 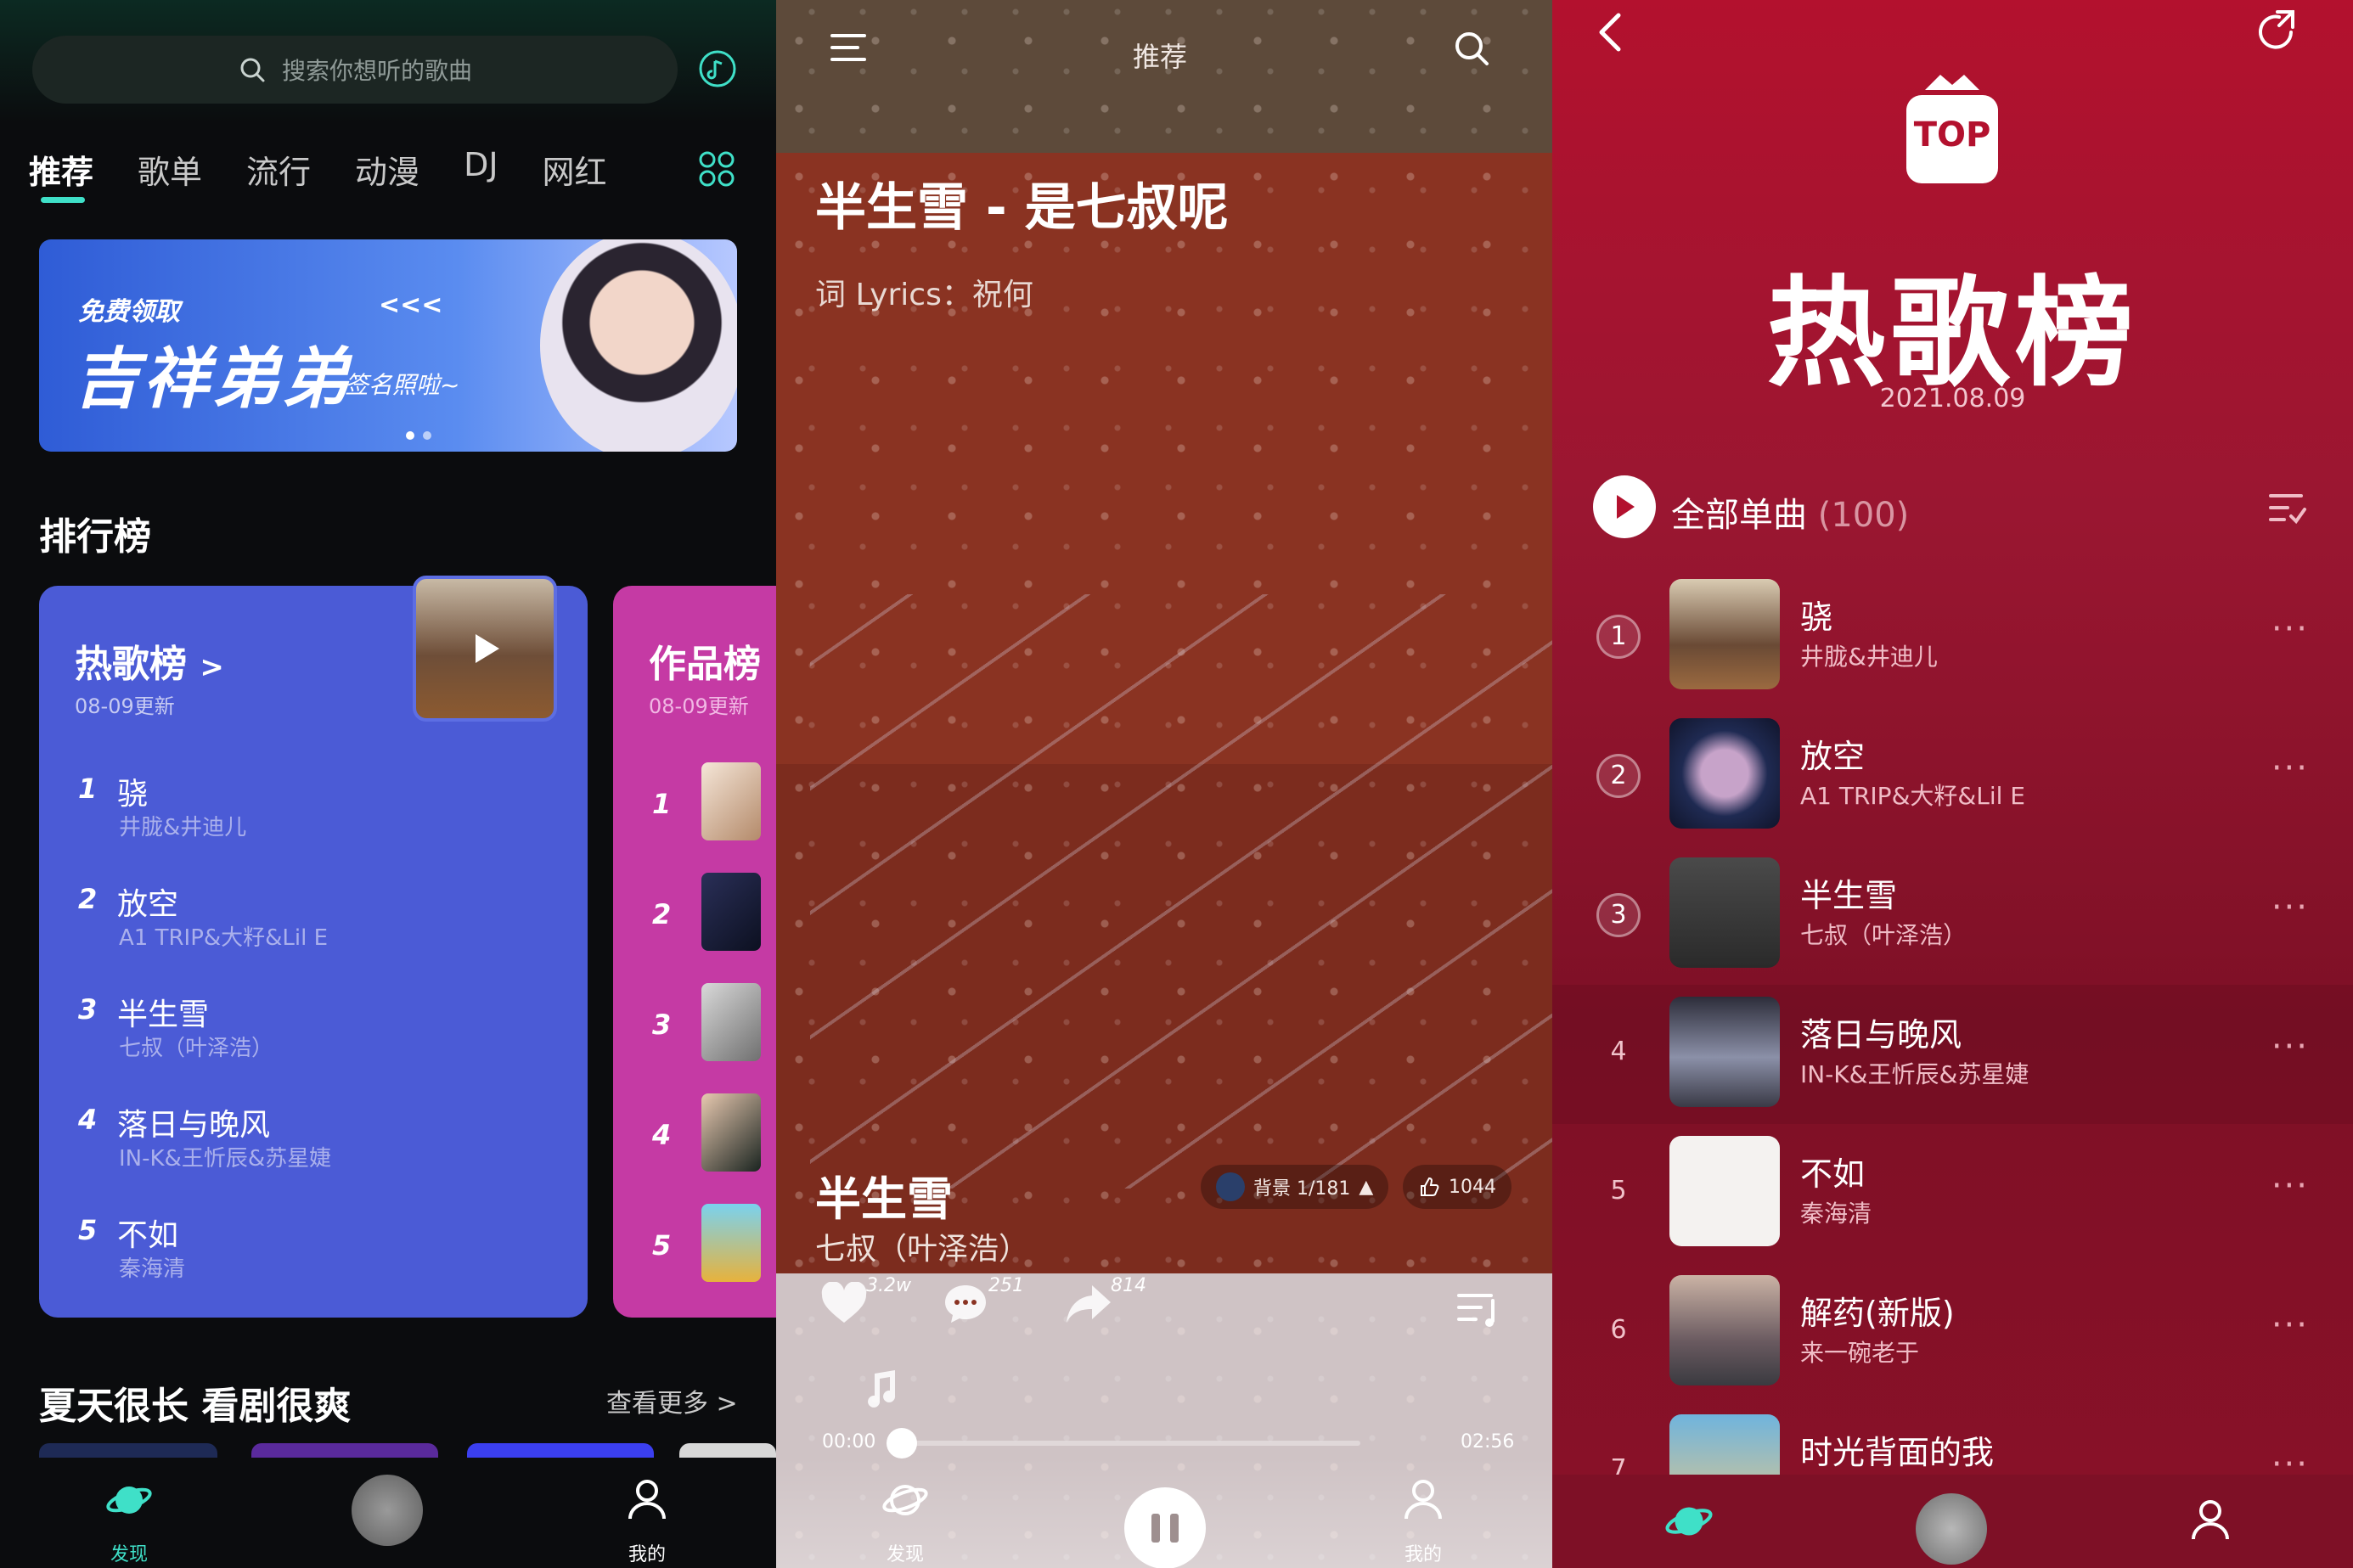 What do you see at coordinates (1128, 1285) in the screenshot?
I see `share-count: 814` at bounding box center [1128, 1285].